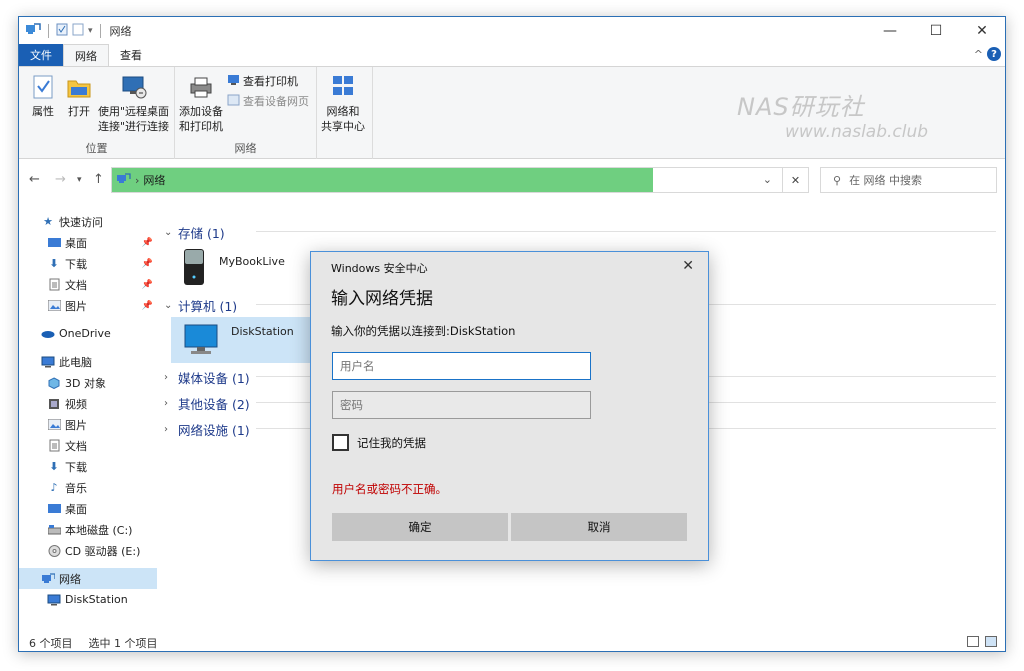 The height and width of the screenshot is (671, 1024). I want to click on maximize-button: ☐, so click(936, 30).